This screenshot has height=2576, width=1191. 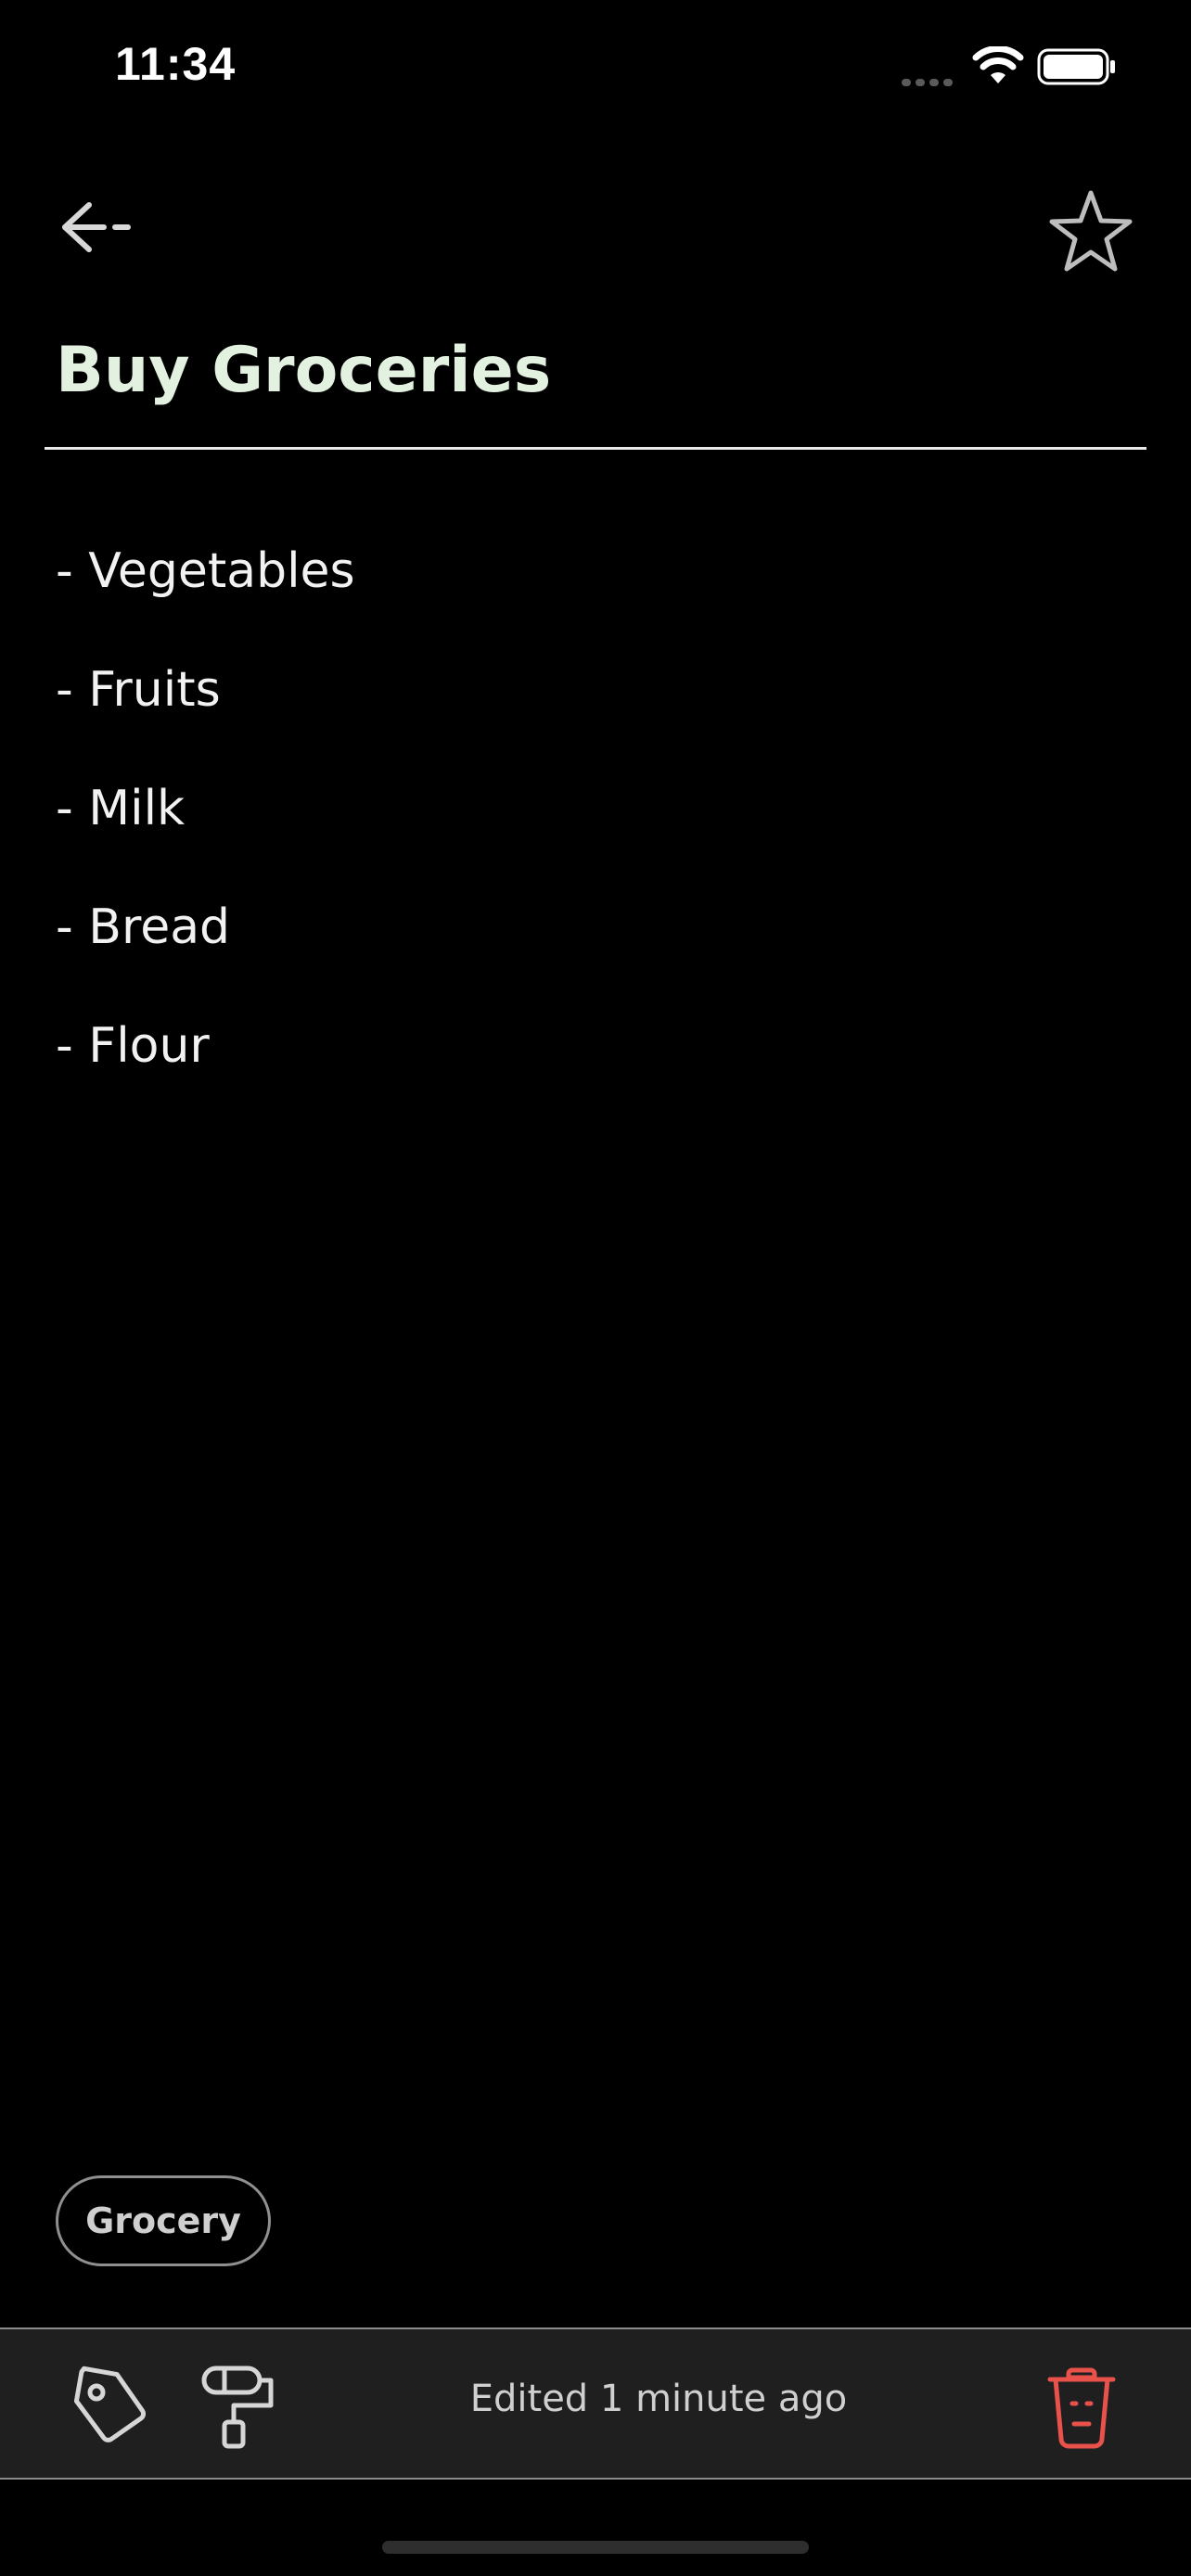 I want to click on wifi-icon, so click(x=998, y=64).